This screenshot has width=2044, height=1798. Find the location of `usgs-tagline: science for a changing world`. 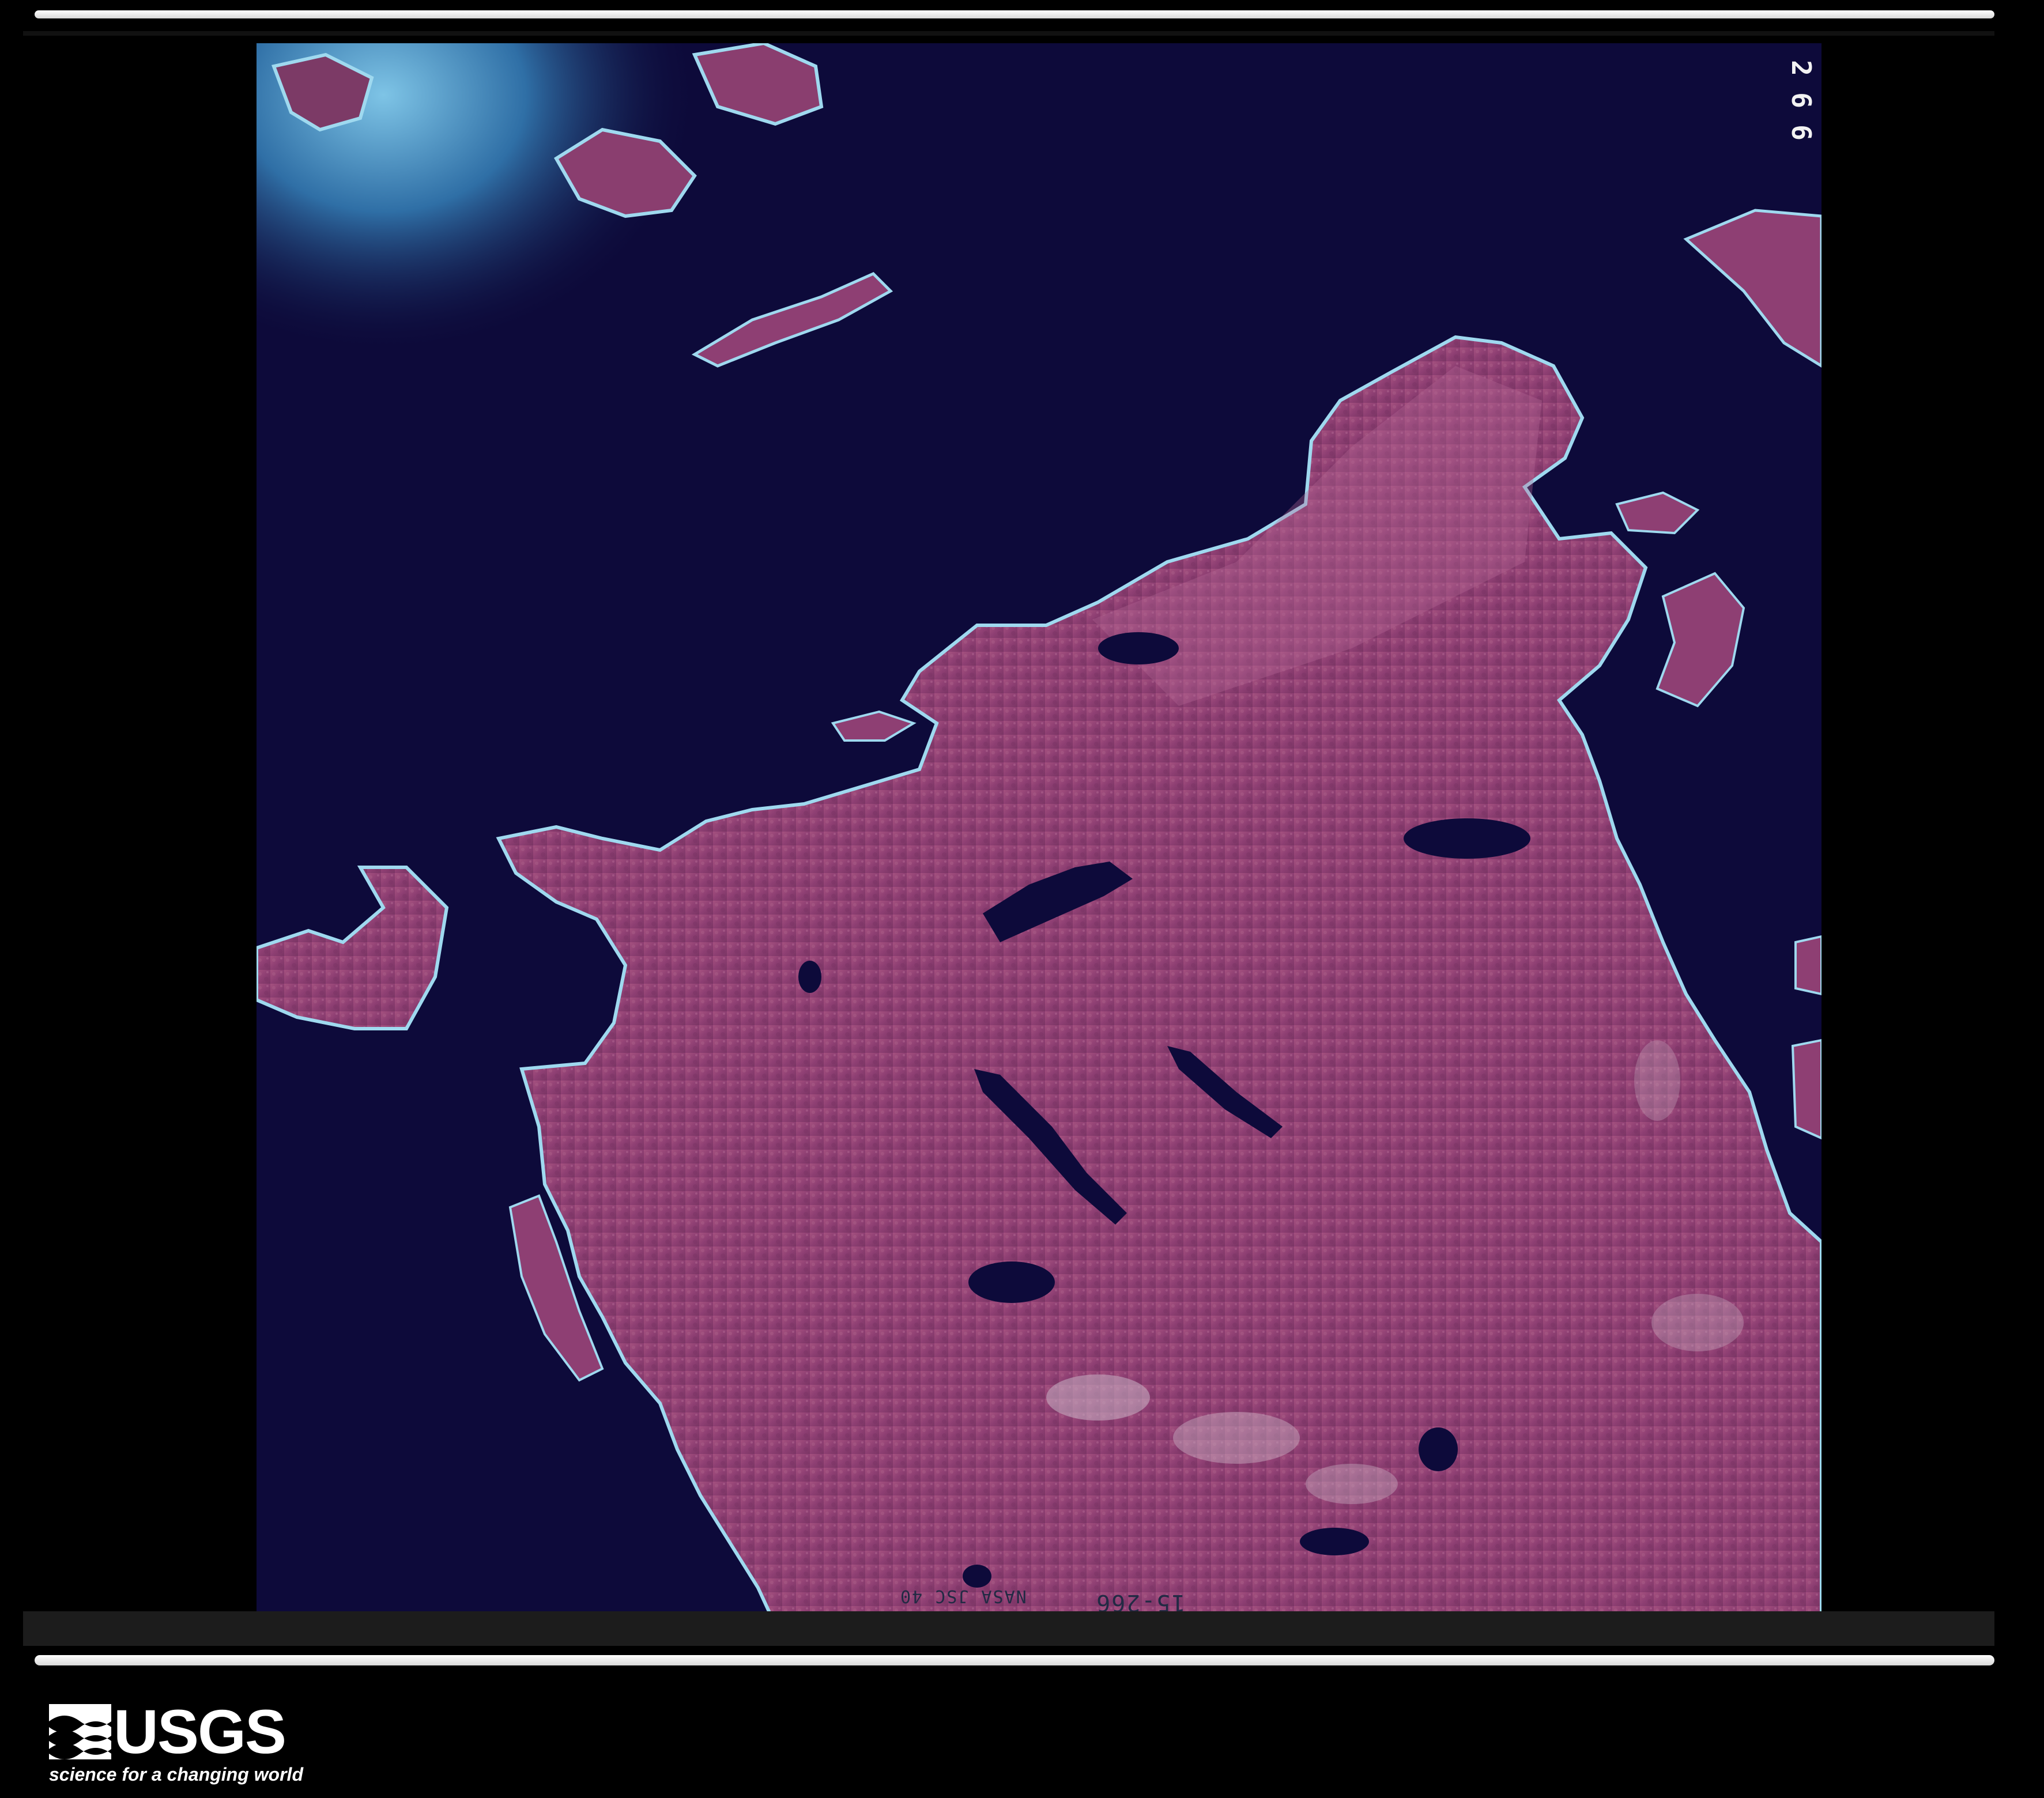

usgs-tagline: science for a changing world is located at coordinates (176, 1774).